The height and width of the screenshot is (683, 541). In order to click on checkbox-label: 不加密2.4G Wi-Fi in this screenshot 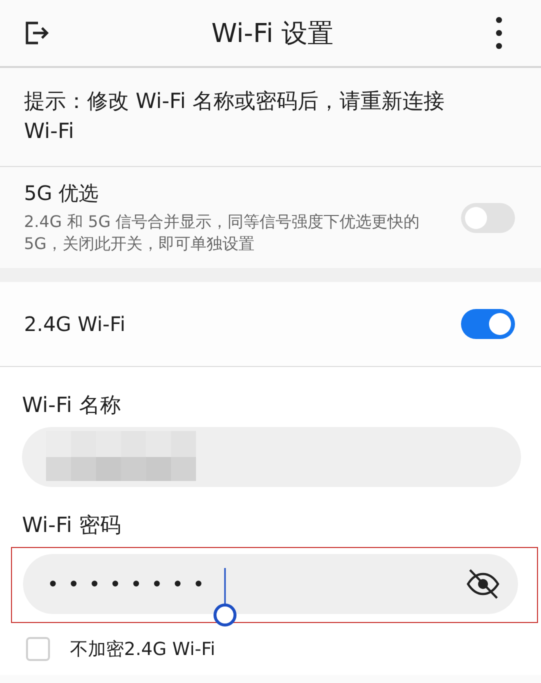, I will do `click(143, 649)`.